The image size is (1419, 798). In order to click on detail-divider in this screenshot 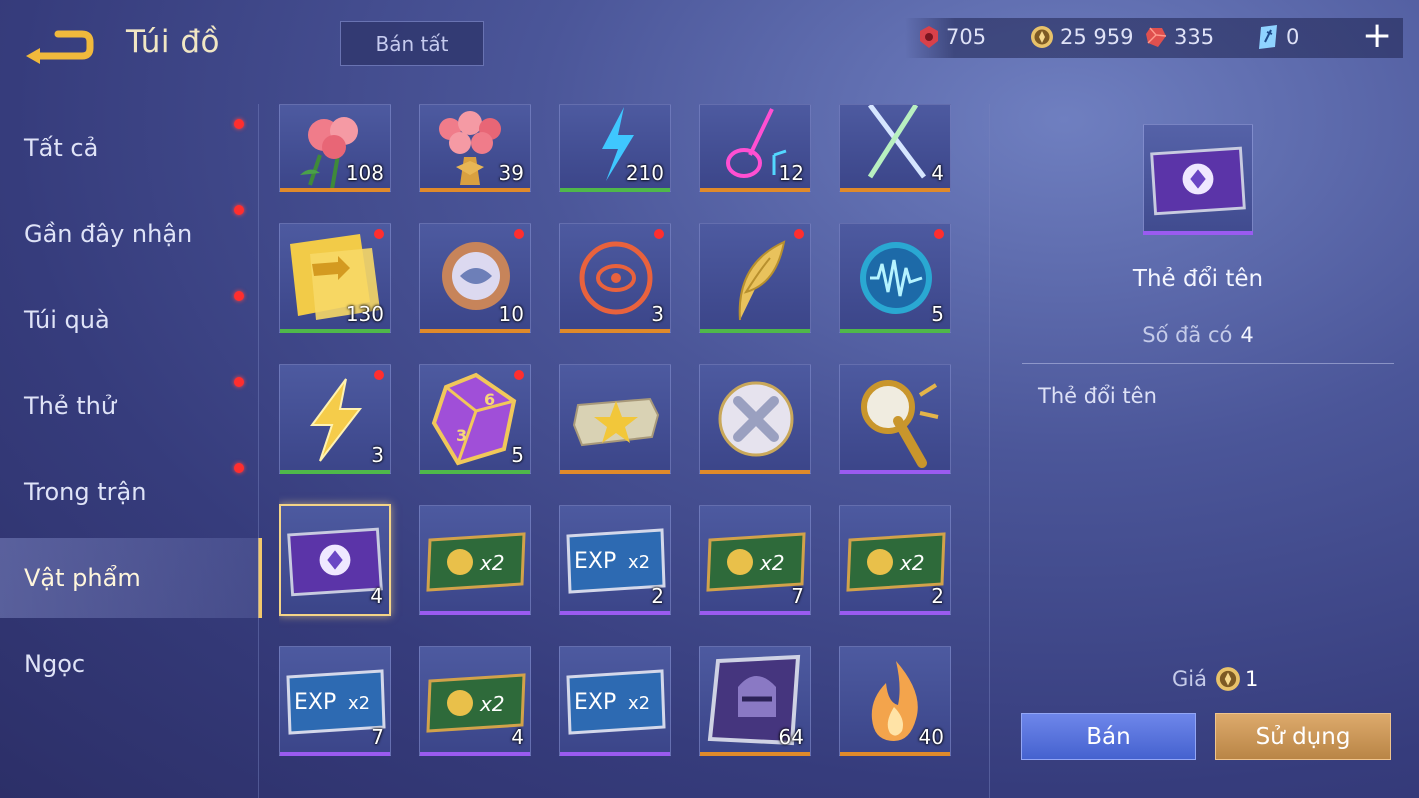, I will do `click(1208, 363)`.